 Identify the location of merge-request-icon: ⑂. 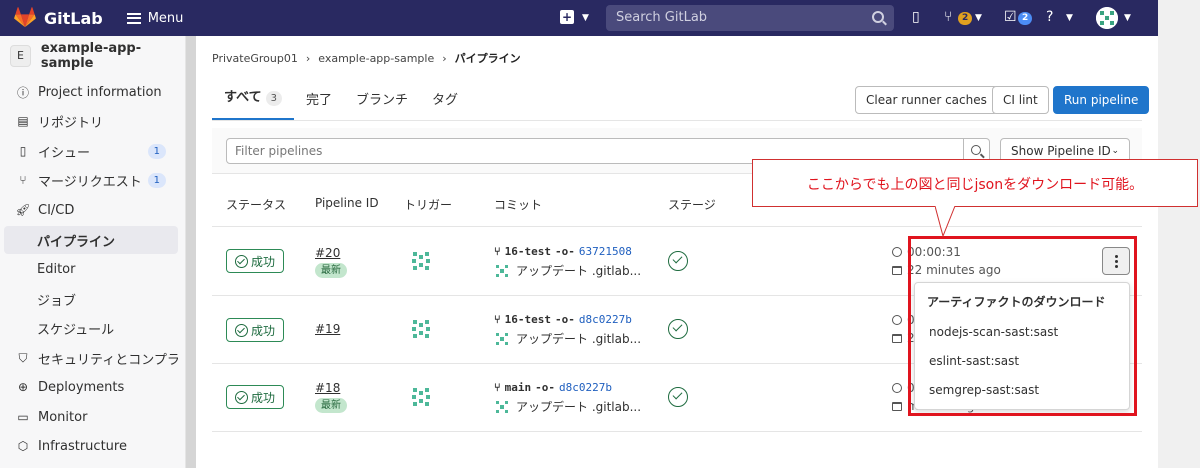
(23, 180).